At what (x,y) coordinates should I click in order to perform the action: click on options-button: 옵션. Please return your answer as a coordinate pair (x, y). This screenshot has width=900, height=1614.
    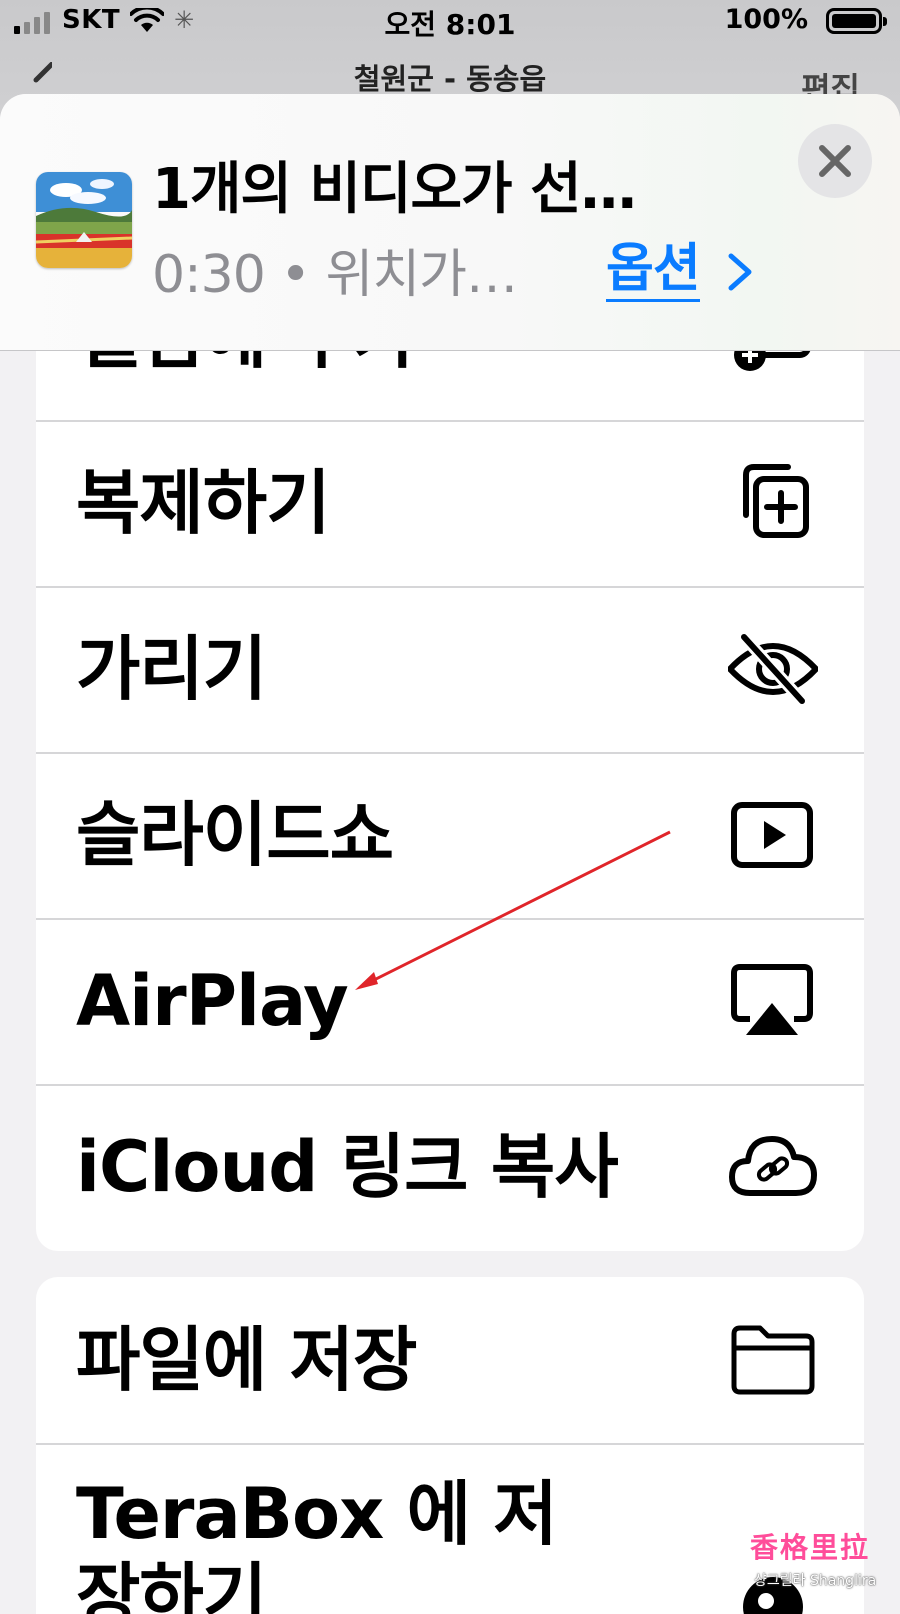
    Looking at the image, I should click on (681, 264).